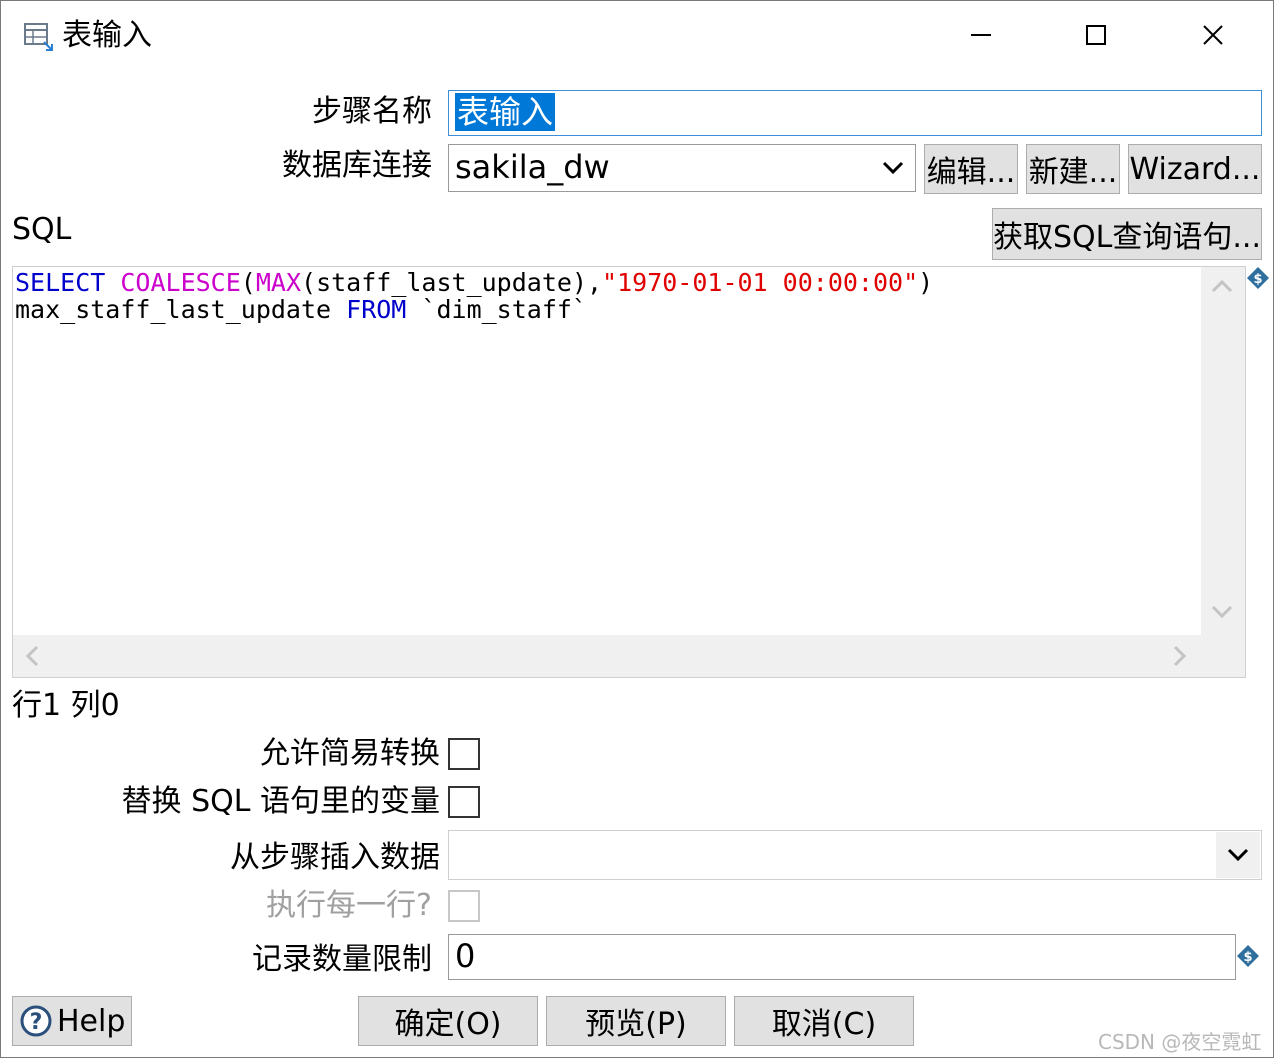  I want to click on help-button: ? Help, so click(72, 1021).